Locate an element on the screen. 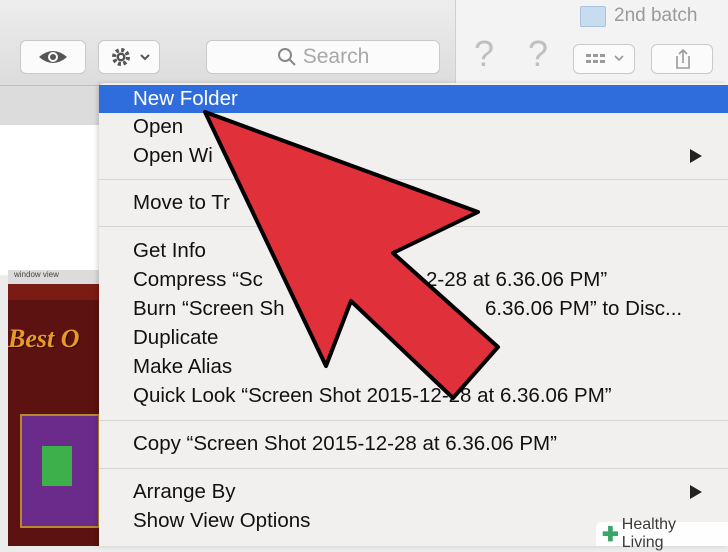 The height and width of the screenshot is (552, 728). healthy-living-watermark: ✚ Healthy Living is located at coordinates (662, 533).